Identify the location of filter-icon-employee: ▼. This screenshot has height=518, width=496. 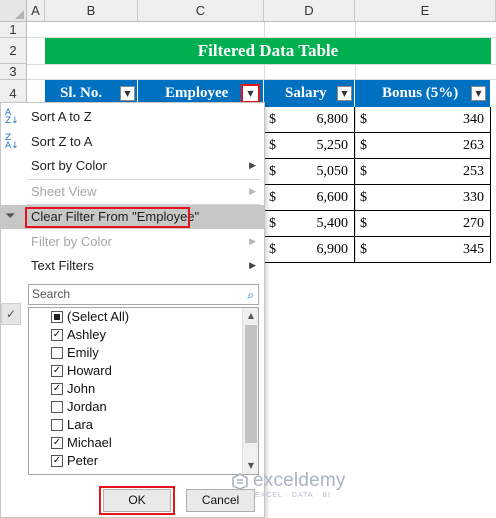
(250, 93).